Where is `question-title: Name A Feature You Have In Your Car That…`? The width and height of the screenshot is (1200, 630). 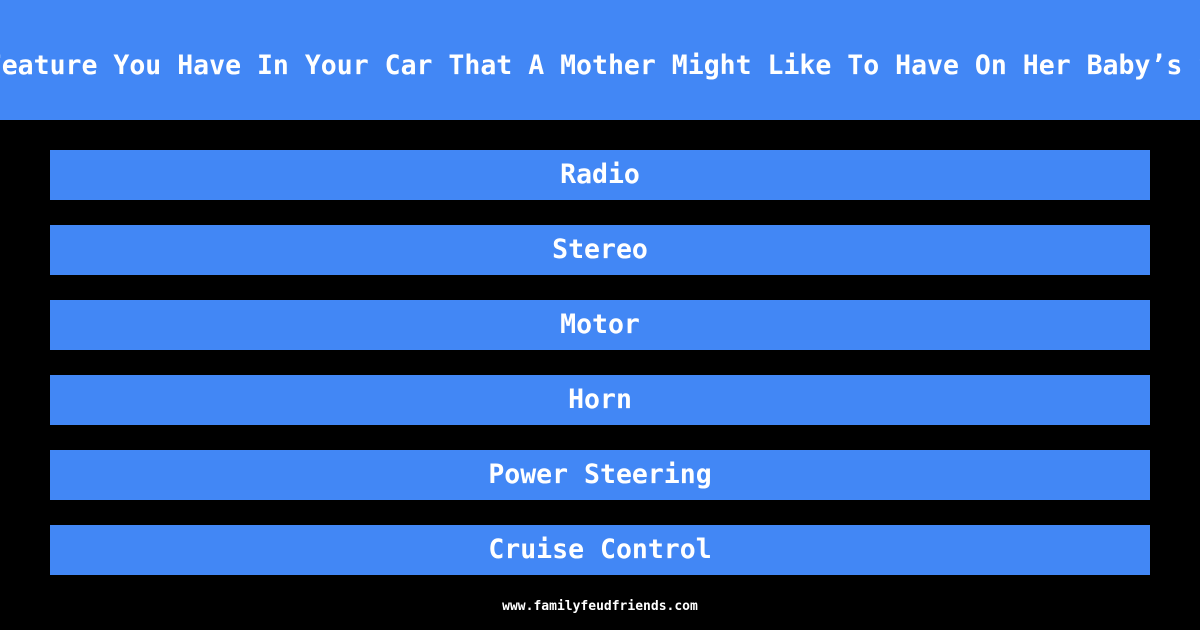 question-title: Name A Feature You Have In Your Car That… is located at coordinates (600, 65).